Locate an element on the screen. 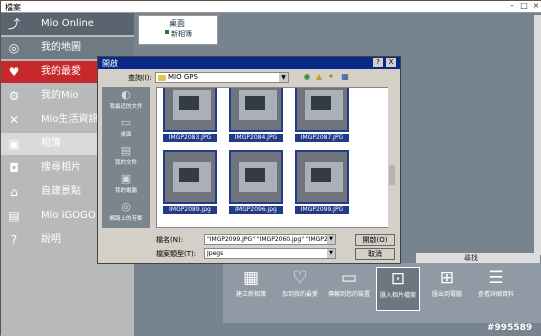  gear-icon: ⚙ is located at coordinates (14, 96).